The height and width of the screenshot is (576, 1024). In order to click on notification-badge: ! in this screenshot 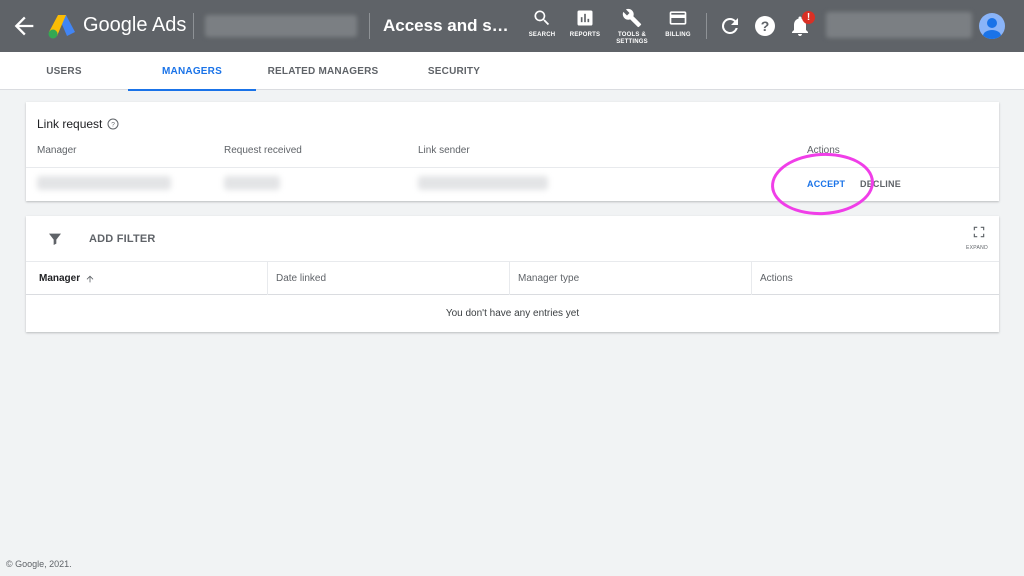, I will do `click(808, 17)`.